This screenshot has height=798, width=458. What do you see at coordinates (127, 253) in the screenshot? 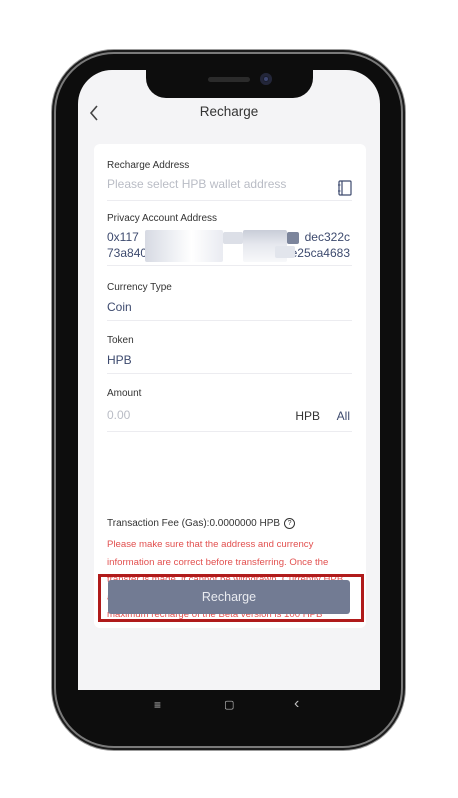
I see `address-line2-start: 73a840` at bounding box center [127, 253].